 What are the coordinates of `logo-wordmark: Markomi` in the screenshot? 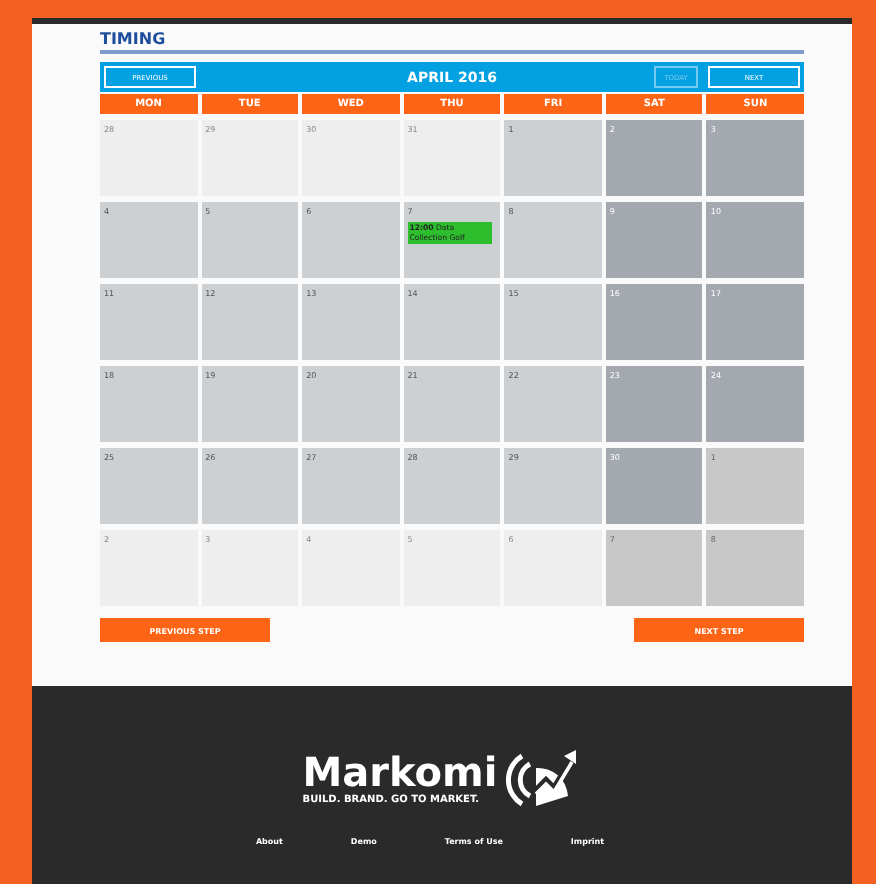 It's located at (400, 772).